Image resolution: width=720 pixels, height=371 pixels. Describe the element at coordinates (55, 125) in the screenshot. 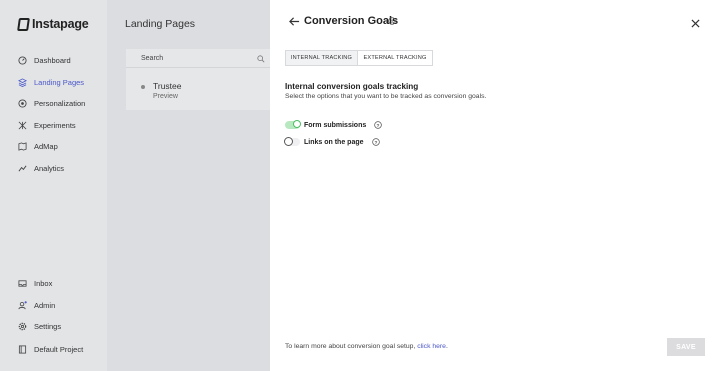

I see `sidebar-item-label: Experiments` at that location.